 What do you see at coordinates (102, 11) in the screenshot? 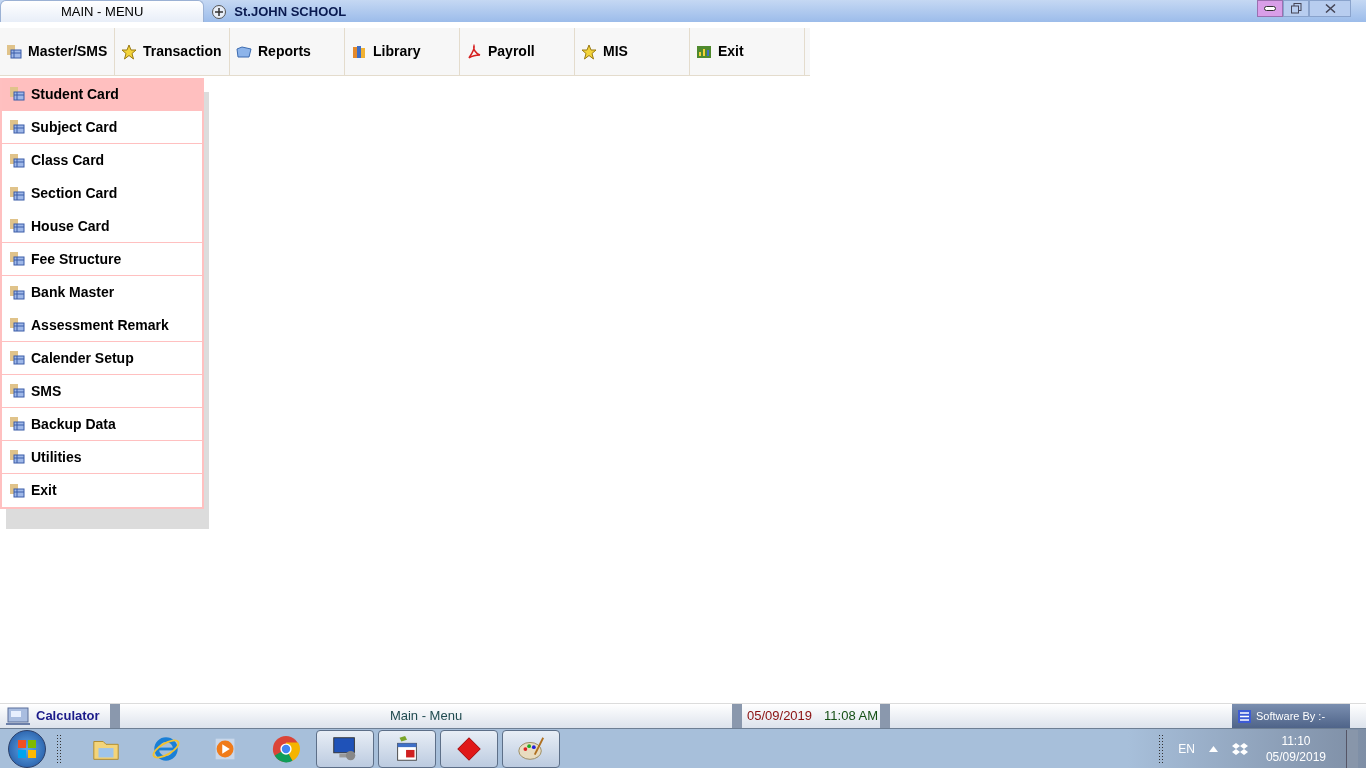
I see `tab: MAIN - MENU` at bounding box center [102, 11].